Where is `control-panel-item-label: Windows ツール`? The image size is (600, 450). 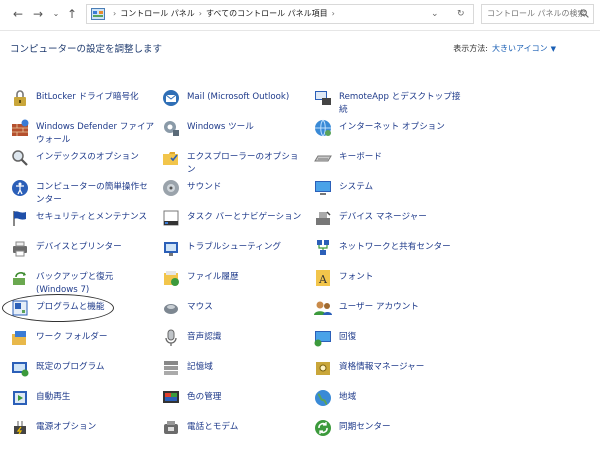
control-panel-item-label: Windows ツール is located at coordinates (220, 127).